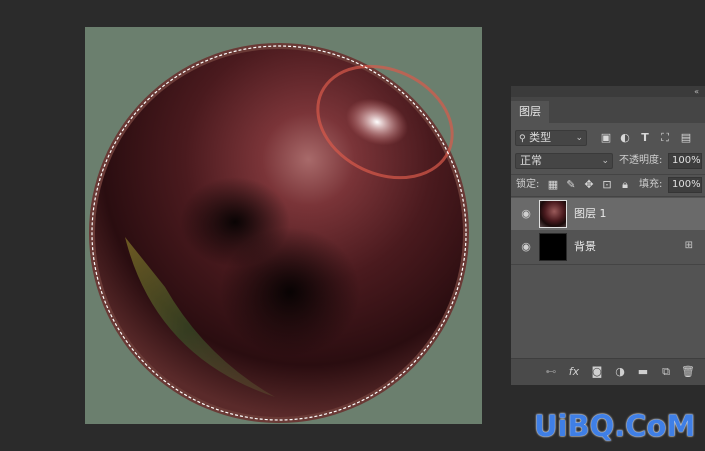 Image resolution: width=705 pixels, height=451 pixels. I want to click on folder-icon: ▬, so click(643, 372).